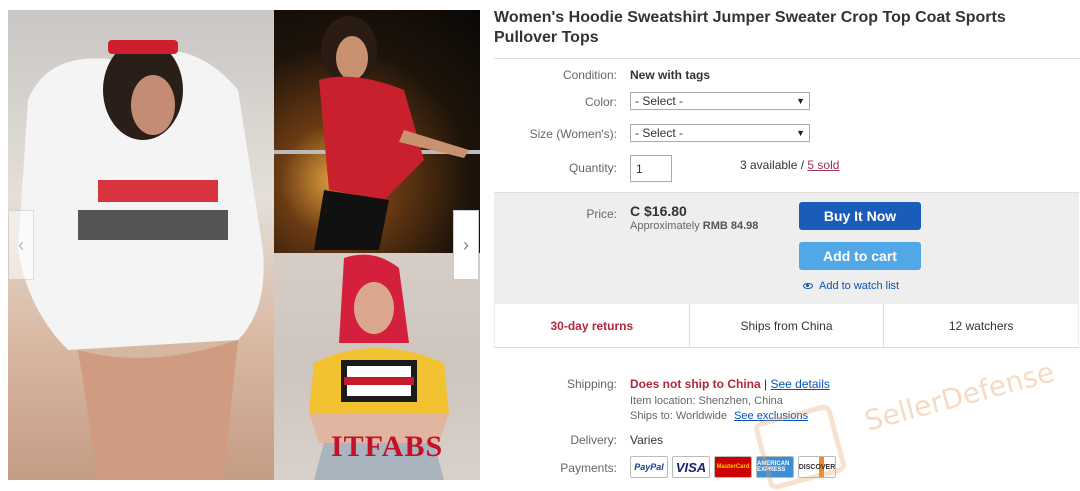 This screenshot has width=1080, height=491. Describe the element at coordinates (588, 468) in the screenshot. I see `payments-label: Payments:` at that location.